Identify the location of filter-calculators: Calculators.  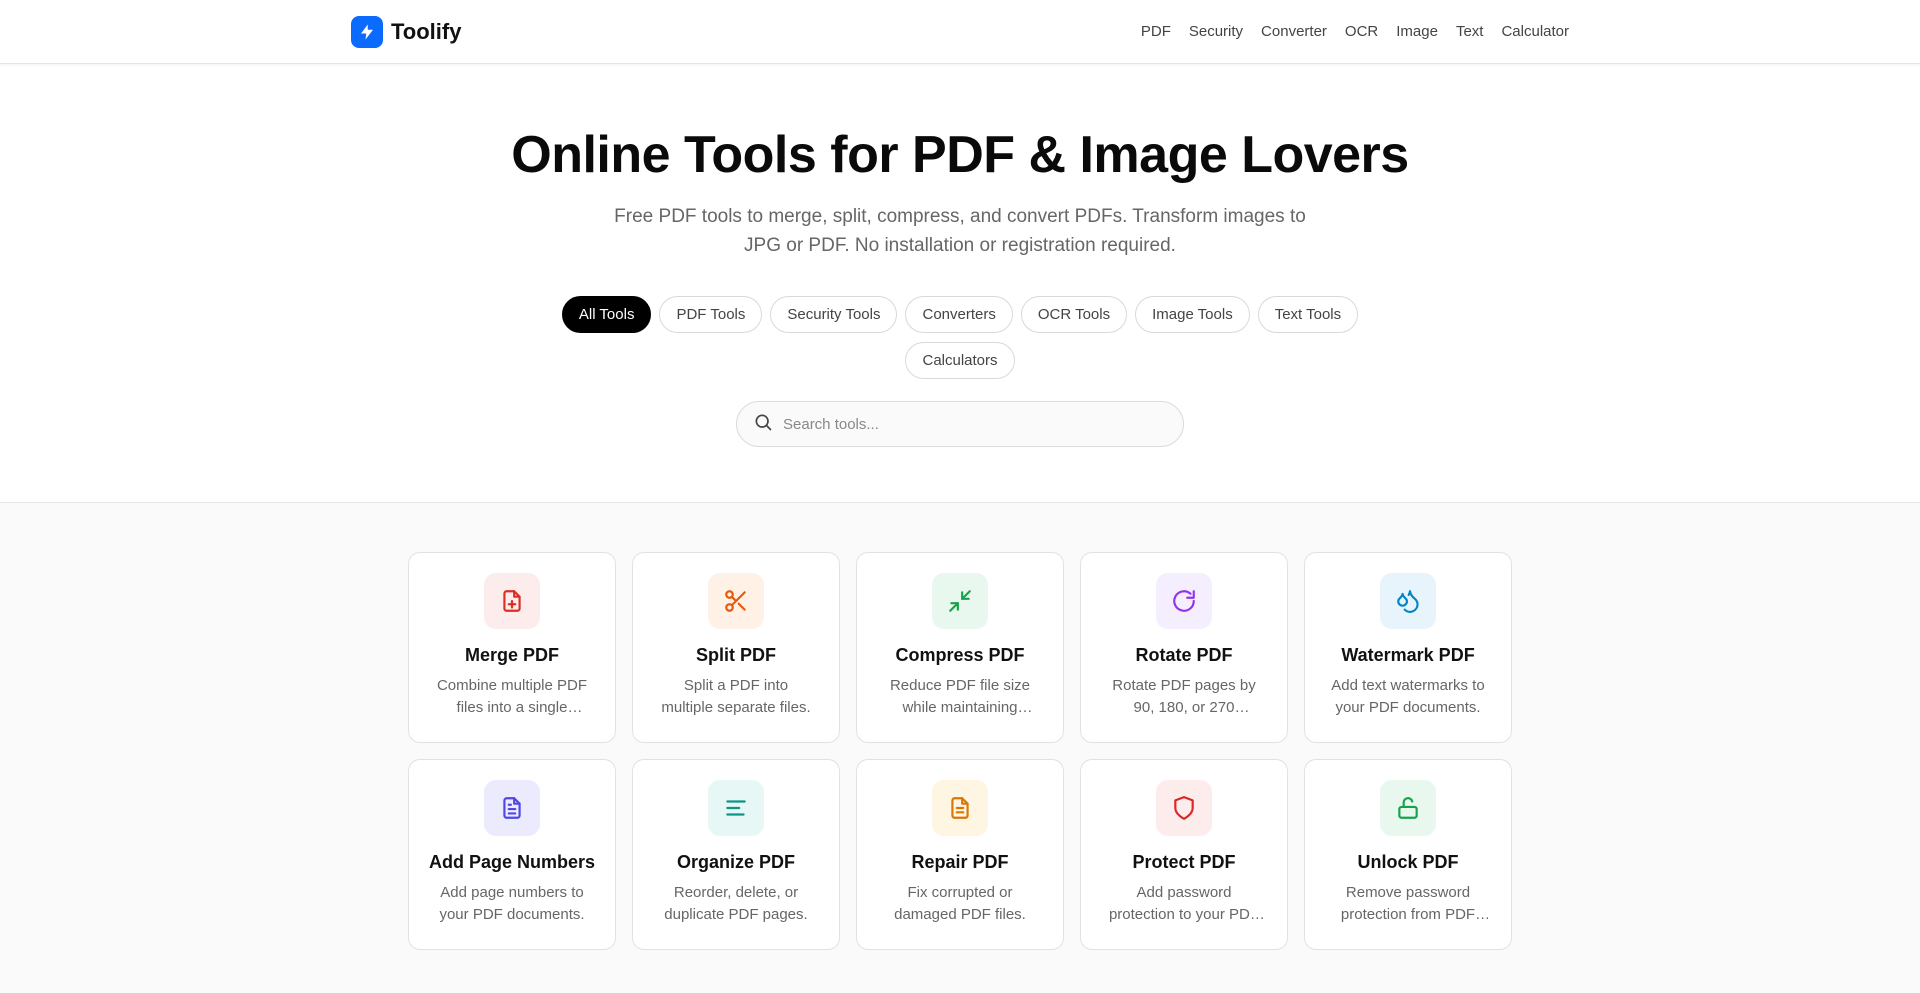
(960, 361).